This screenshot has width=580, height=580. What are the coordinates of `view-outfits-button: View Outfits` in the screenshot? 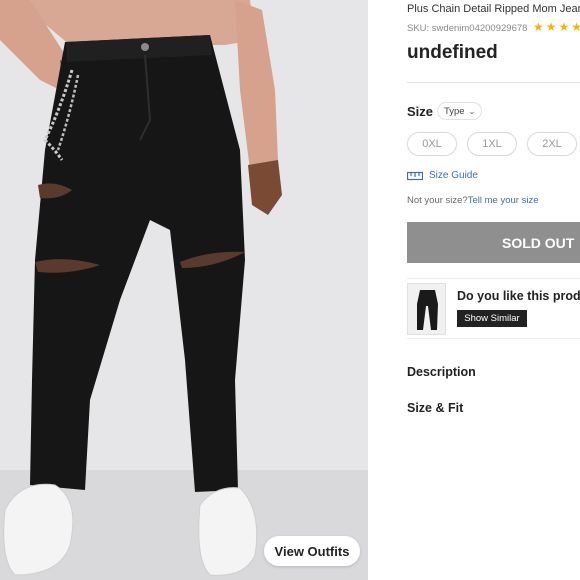 It's located at (312, 551).